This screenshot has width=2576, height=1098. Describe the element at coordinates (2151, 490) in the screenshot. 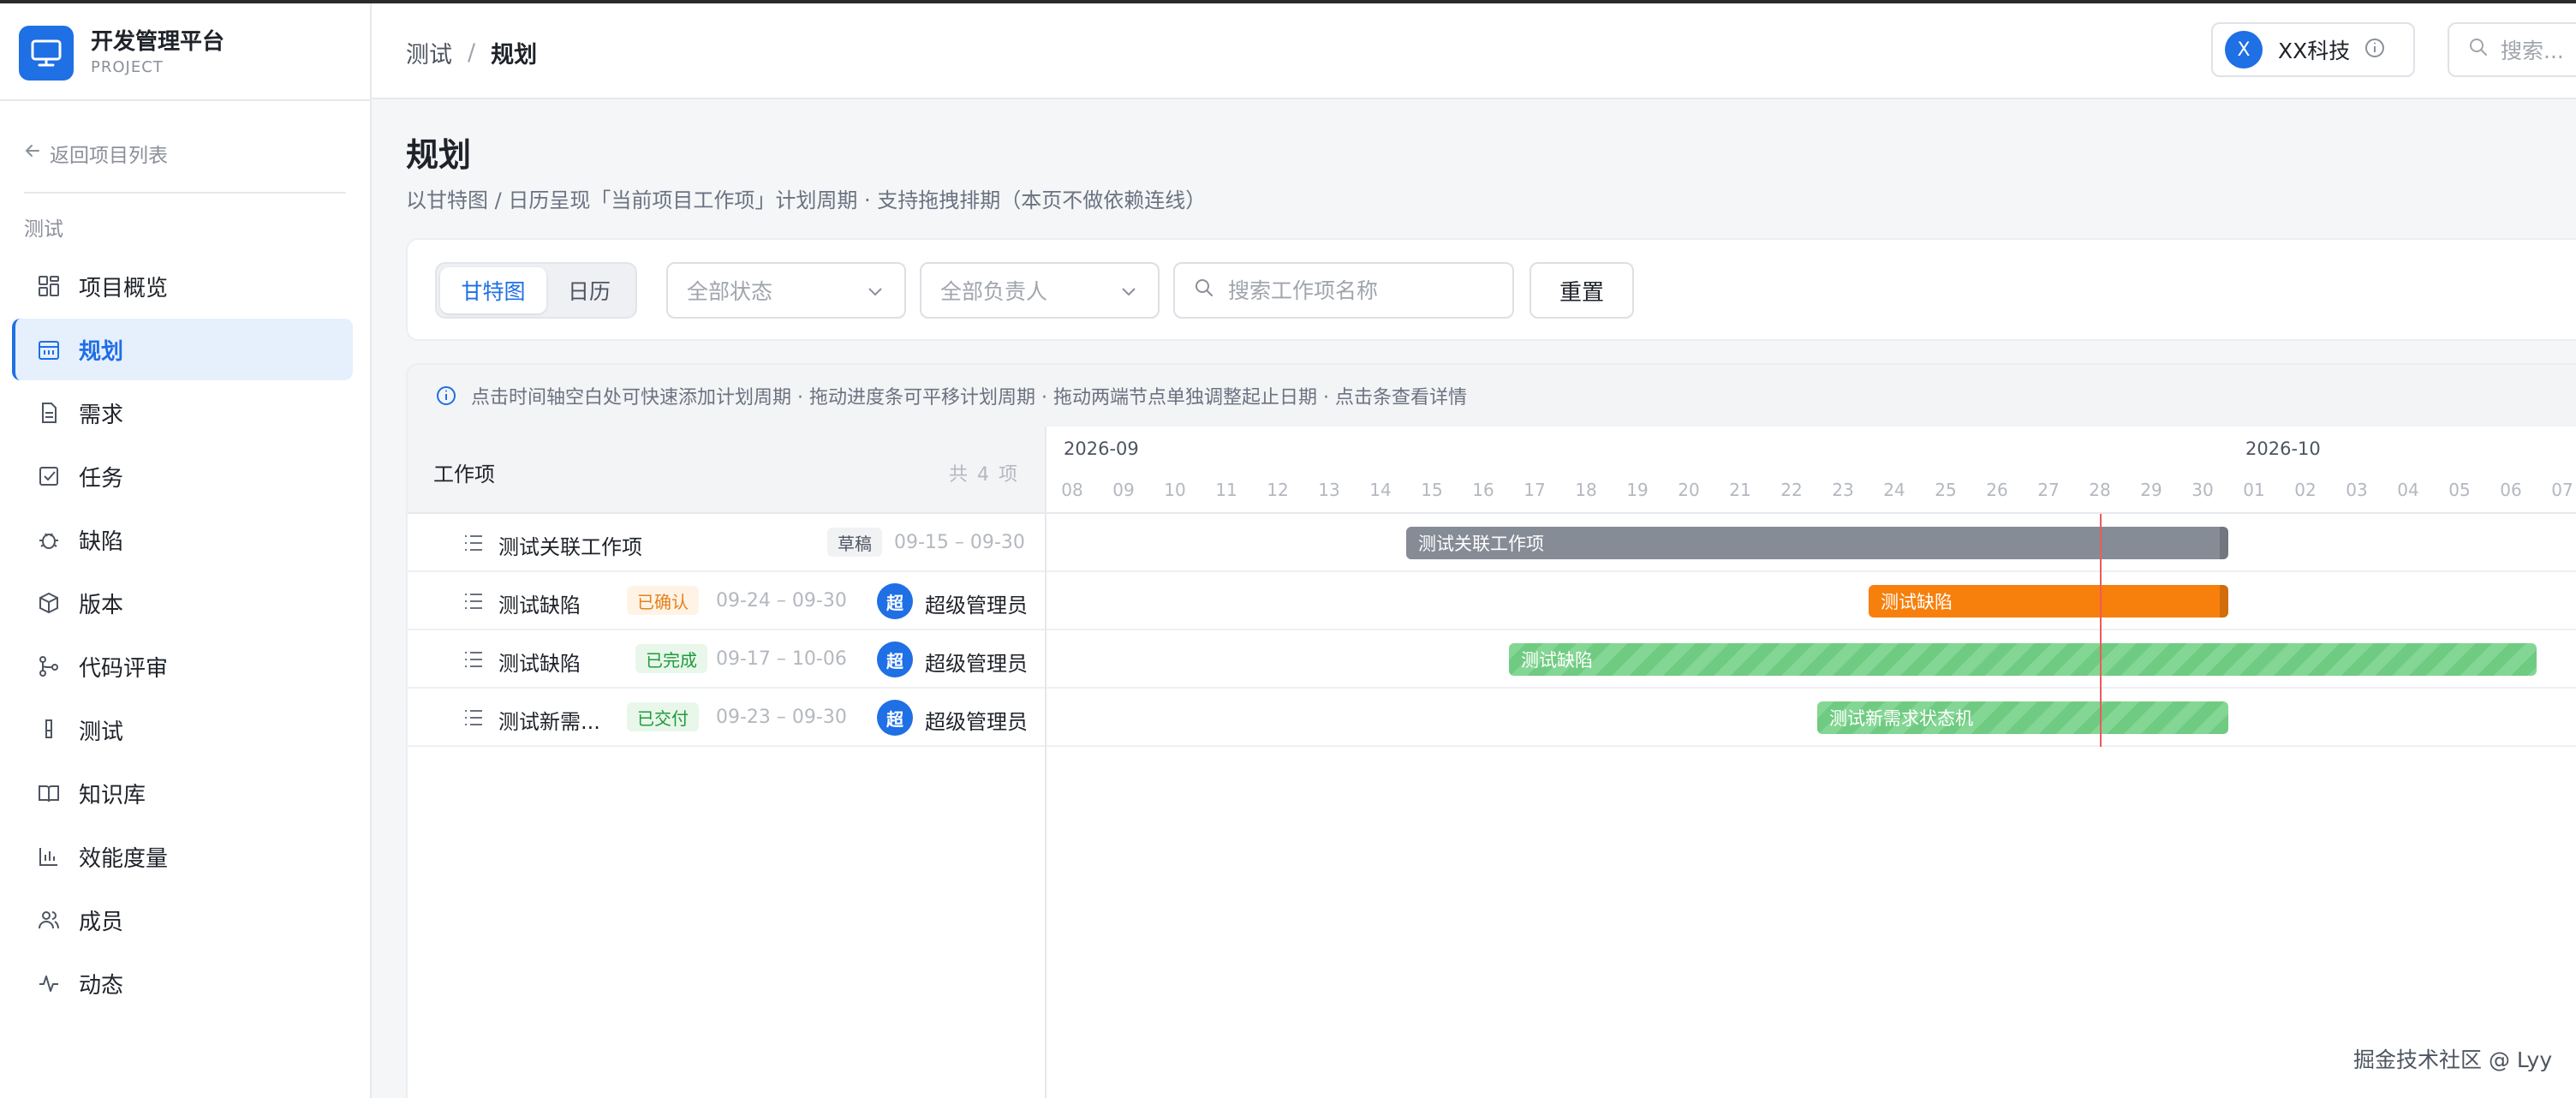

I see `timeline-day-label: 29` at that location.